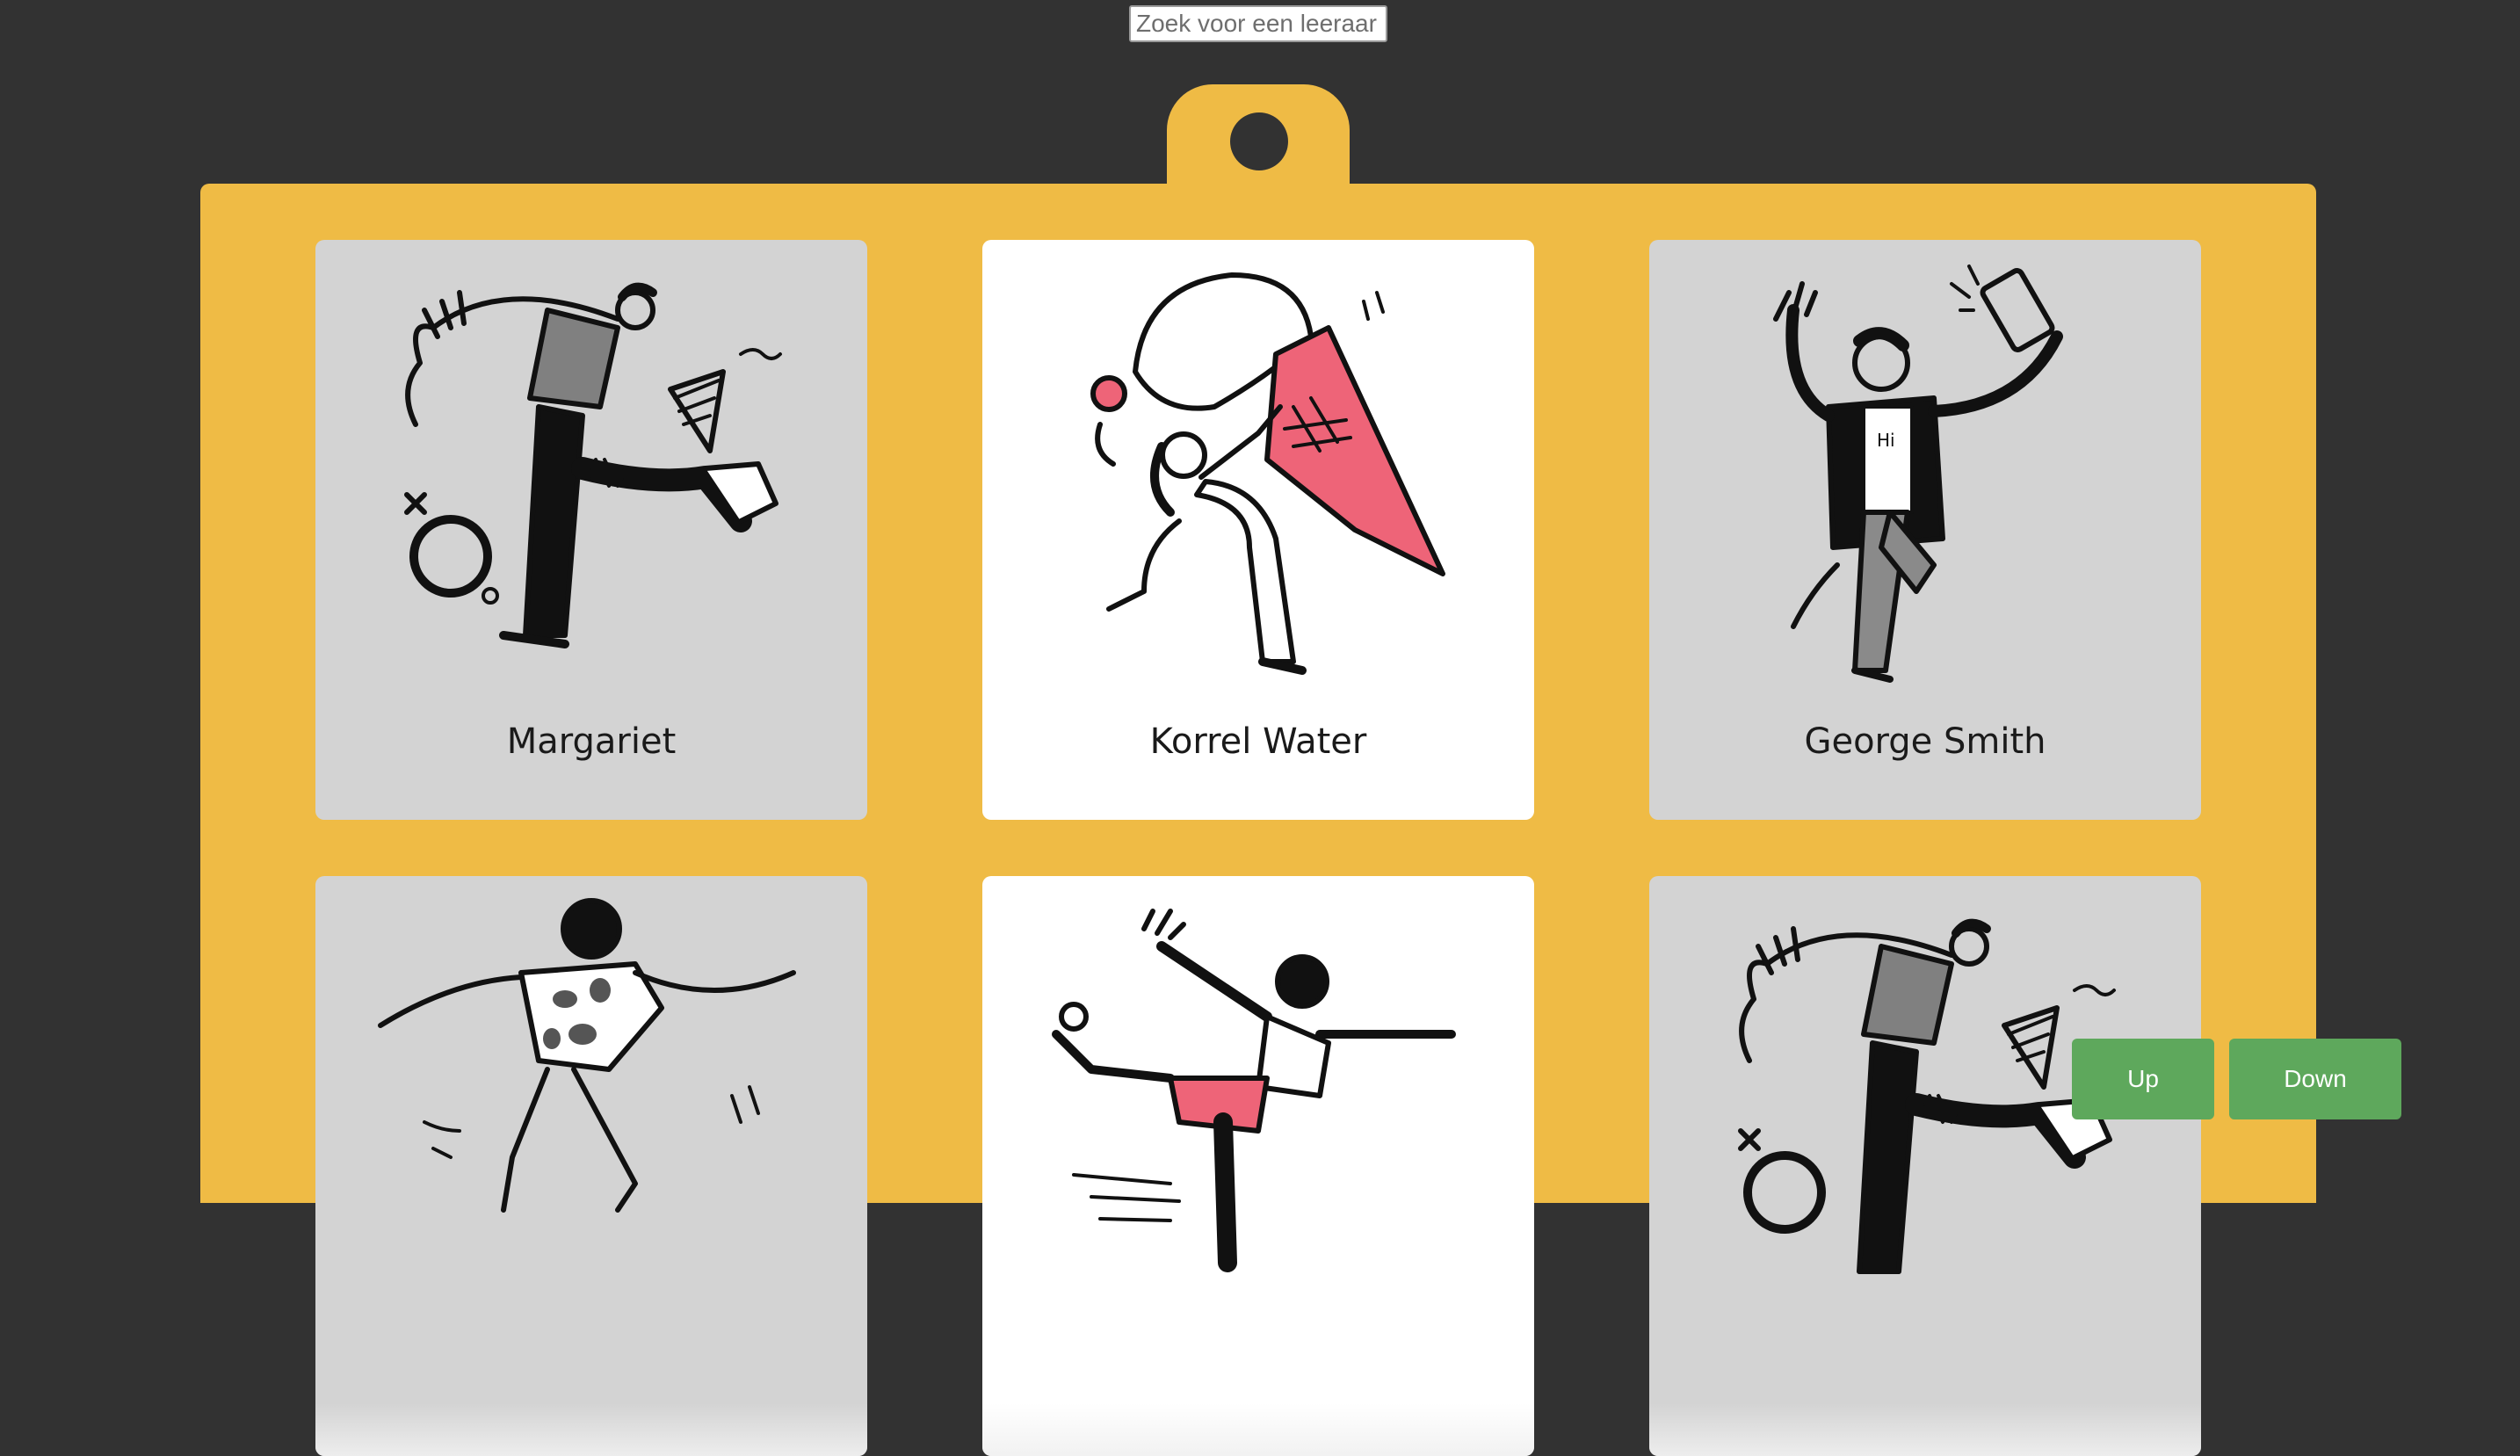 This screenshot has width=2520, height=1456. I want to click on person-taking-selfie-icon: Hi, so click(1918, 474).